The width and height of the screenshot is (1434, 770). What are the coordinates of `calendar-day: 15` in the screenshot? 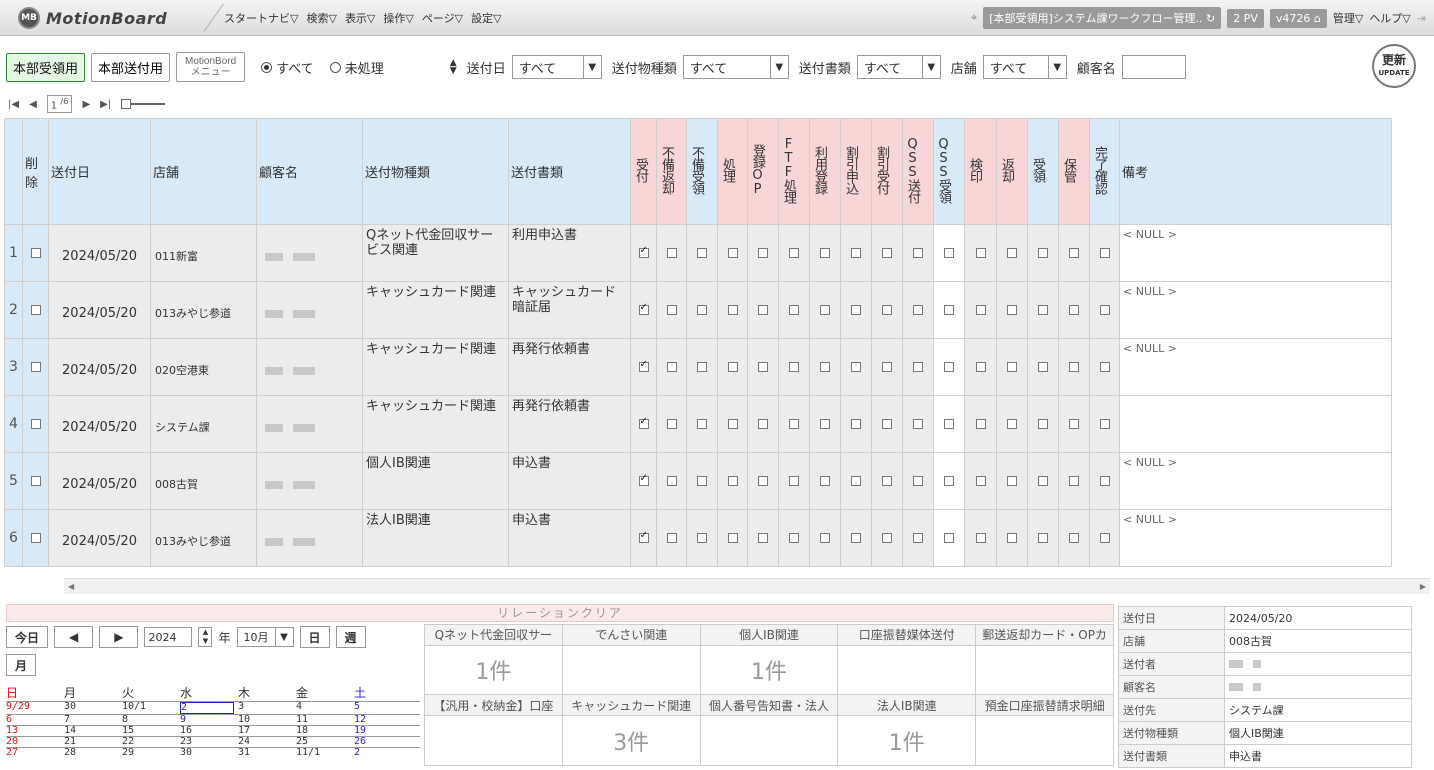 It's located at (151, 731).